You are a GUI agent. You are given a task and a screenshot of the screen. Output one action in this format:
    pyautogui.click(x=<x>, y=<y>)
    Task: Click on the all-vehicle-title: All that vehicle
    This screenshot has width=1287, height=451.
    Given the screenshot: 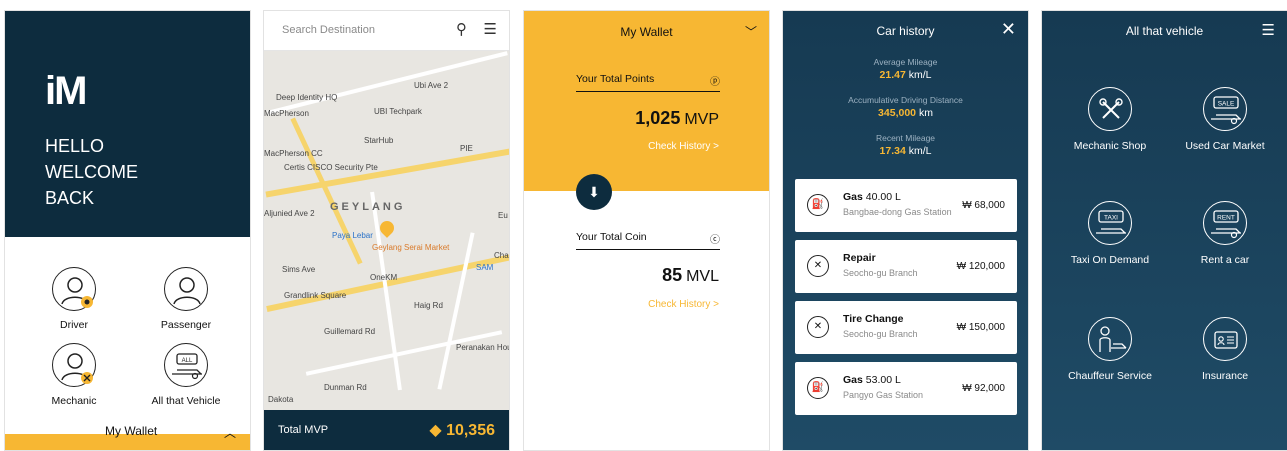 What is the action you would take?
    pyautogui.click(x=1164, y=31)
    